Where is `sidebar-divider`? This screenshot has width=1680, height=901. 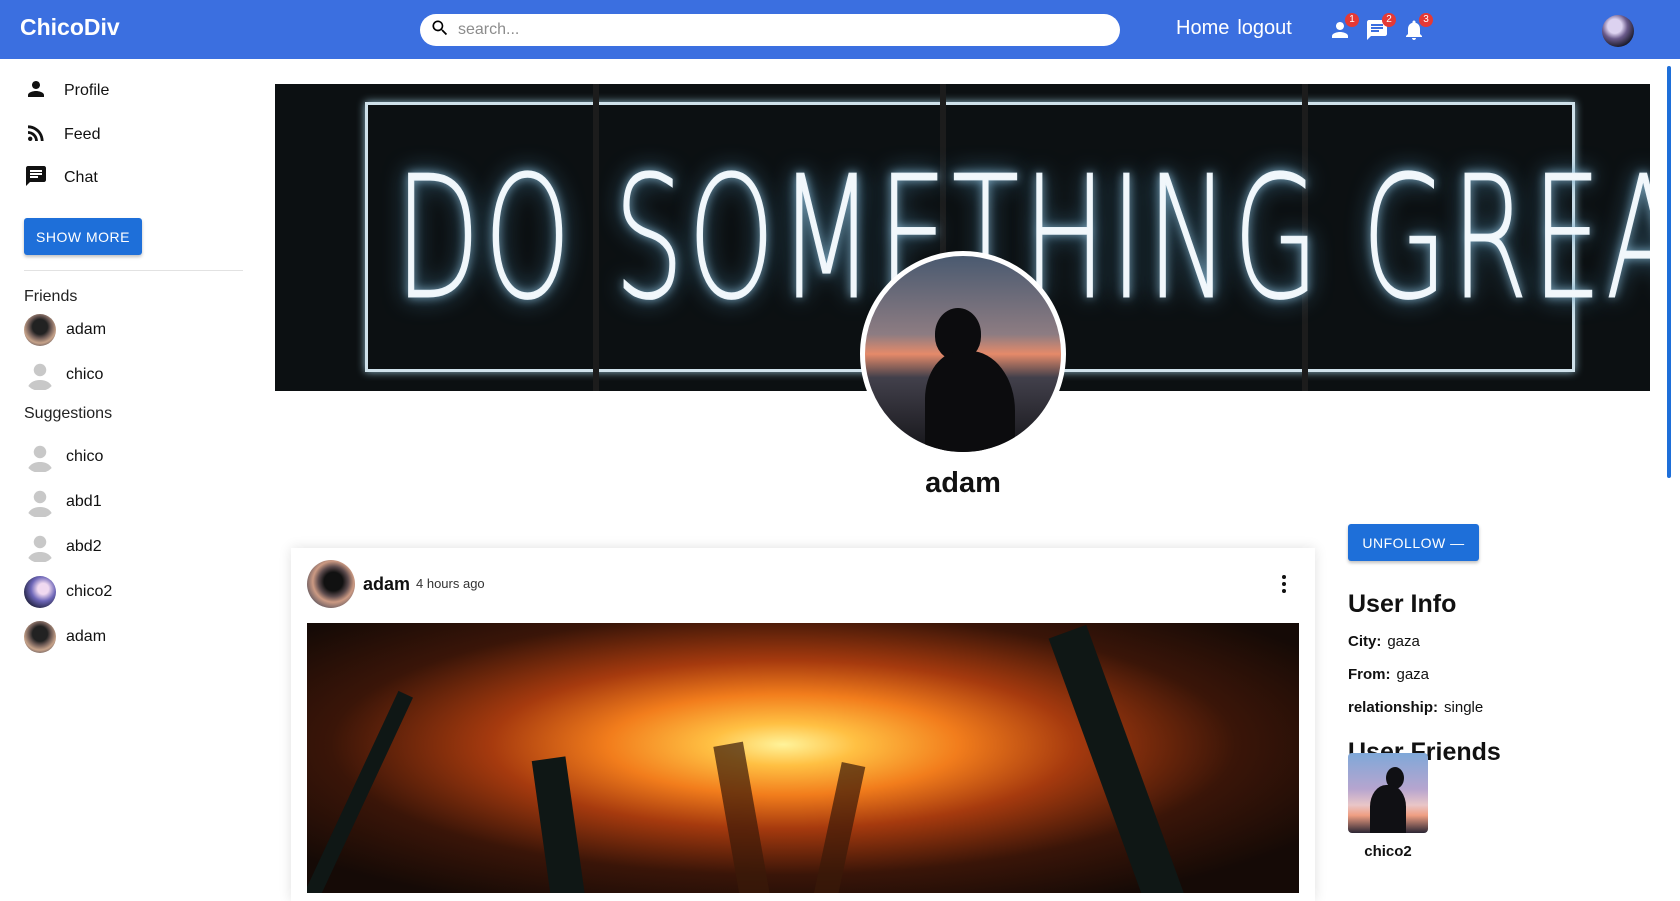 sidebar-divider is located at coordinates (133, 270).